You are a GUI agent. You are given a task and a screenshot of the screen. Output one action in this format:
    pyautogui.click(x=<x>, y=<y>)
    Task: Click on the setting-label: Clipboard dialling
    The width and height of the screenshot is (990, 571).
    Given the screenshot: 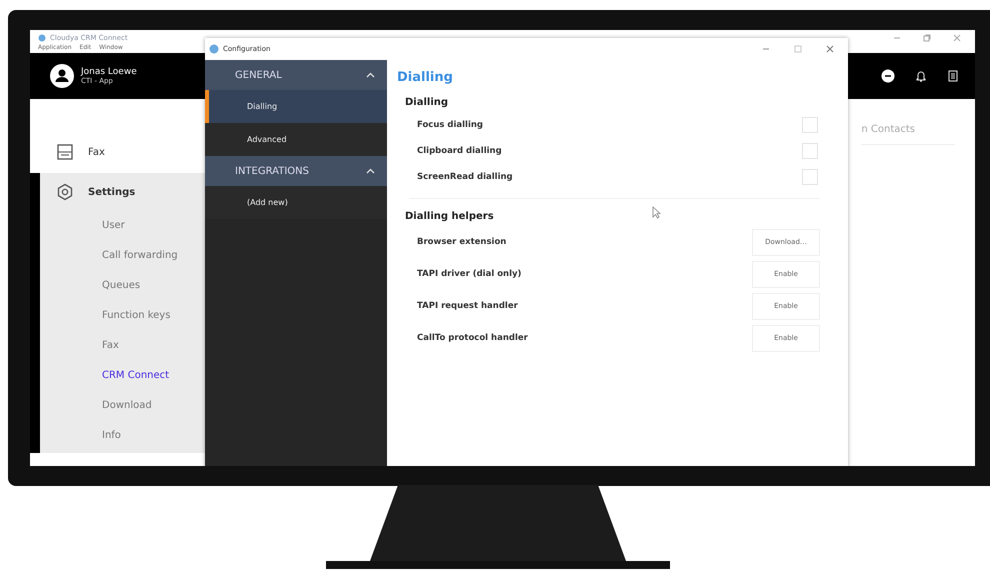 What is the action you would take?
    pyautogui.click(x=459, y=151)
    